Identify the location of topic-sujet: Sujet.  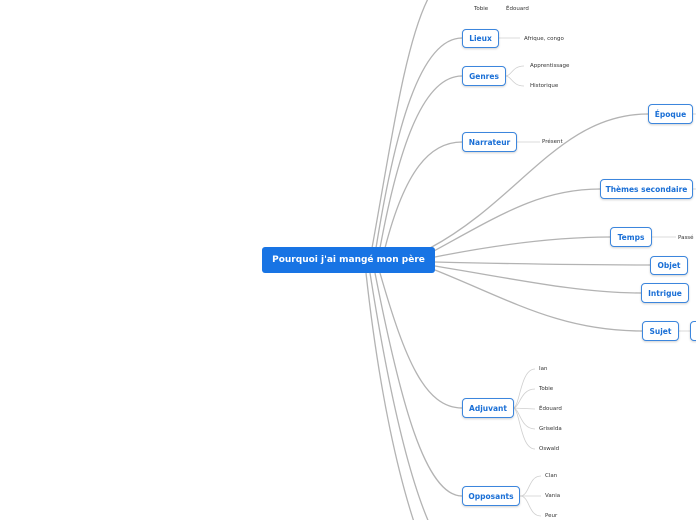
(660, 331).